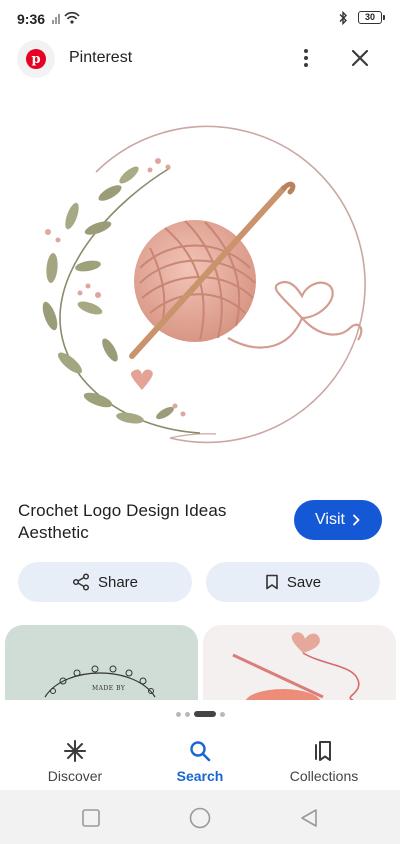  Describe the element at coordinates (122, 510) in the screenshot. I see `pin-title-line1: Crochet Logo Design Ideas` at that location.